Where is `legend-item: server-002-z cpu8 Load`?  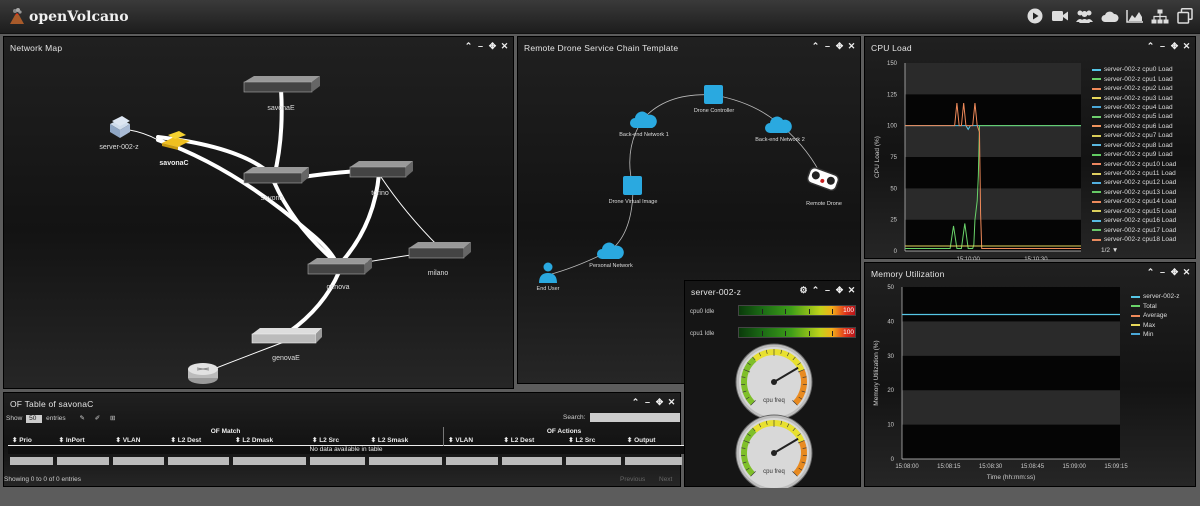 legend-item: server-002-z cpu8 Load is located at coordinates (1134, 145).